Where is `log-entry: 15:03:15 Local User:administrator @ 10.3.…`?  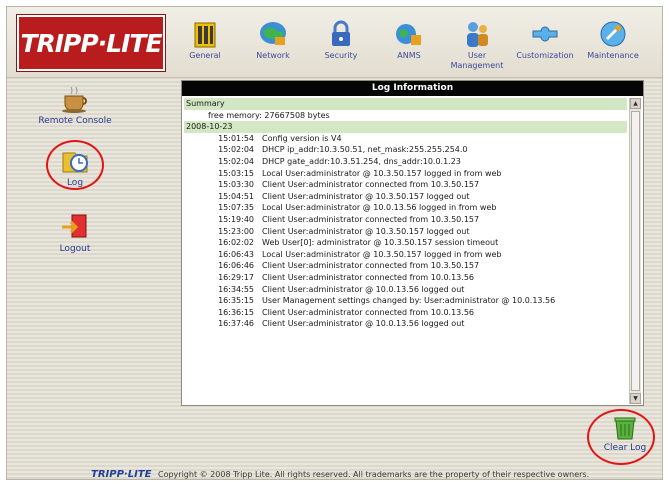
log-entry: 15:03:15 Local User:administrator @ 10.3.… is located at coordinates (405, 174).